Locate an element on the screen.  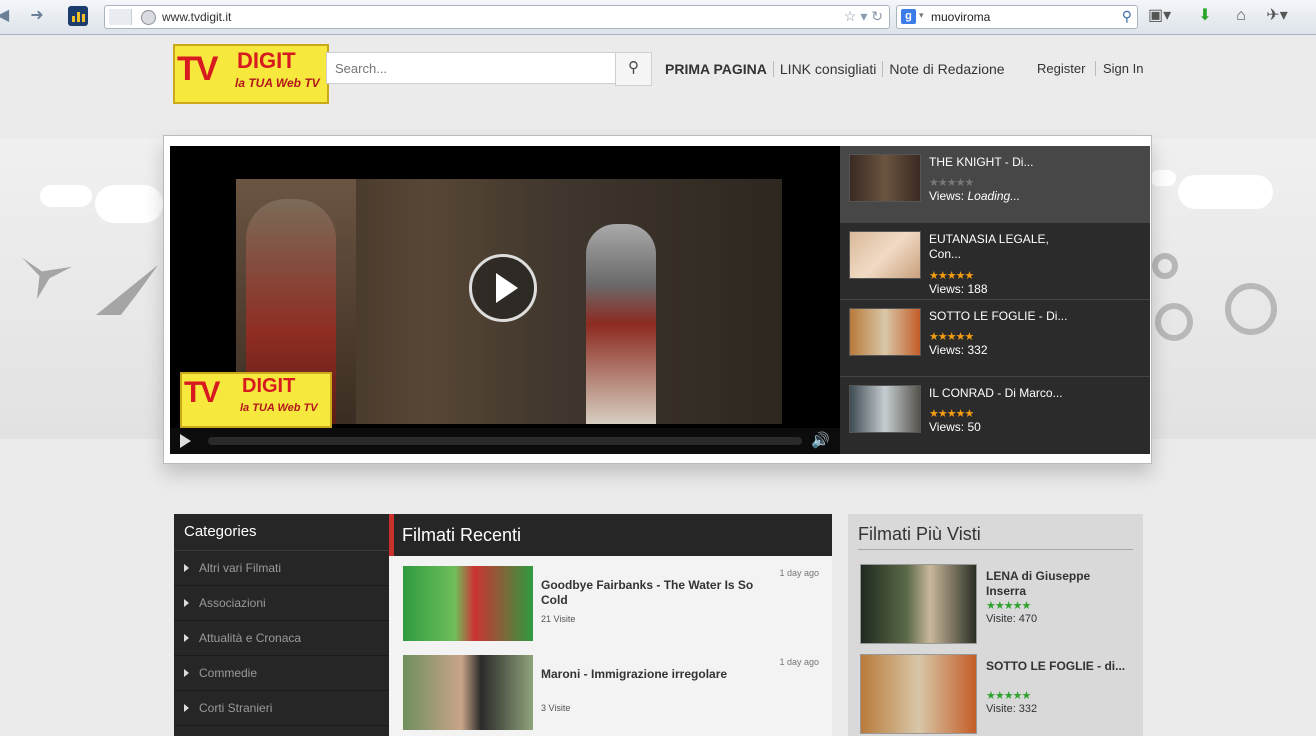
site-search is located at coordinates (471, 68).